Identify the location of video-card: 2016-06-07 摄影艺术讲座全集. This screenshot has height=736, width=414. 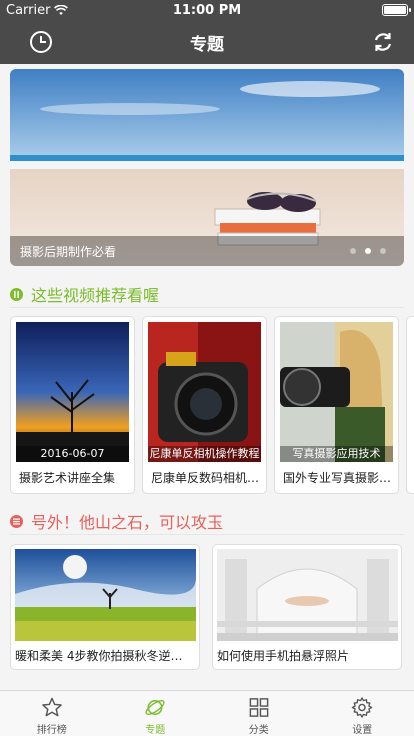
(72, 405).